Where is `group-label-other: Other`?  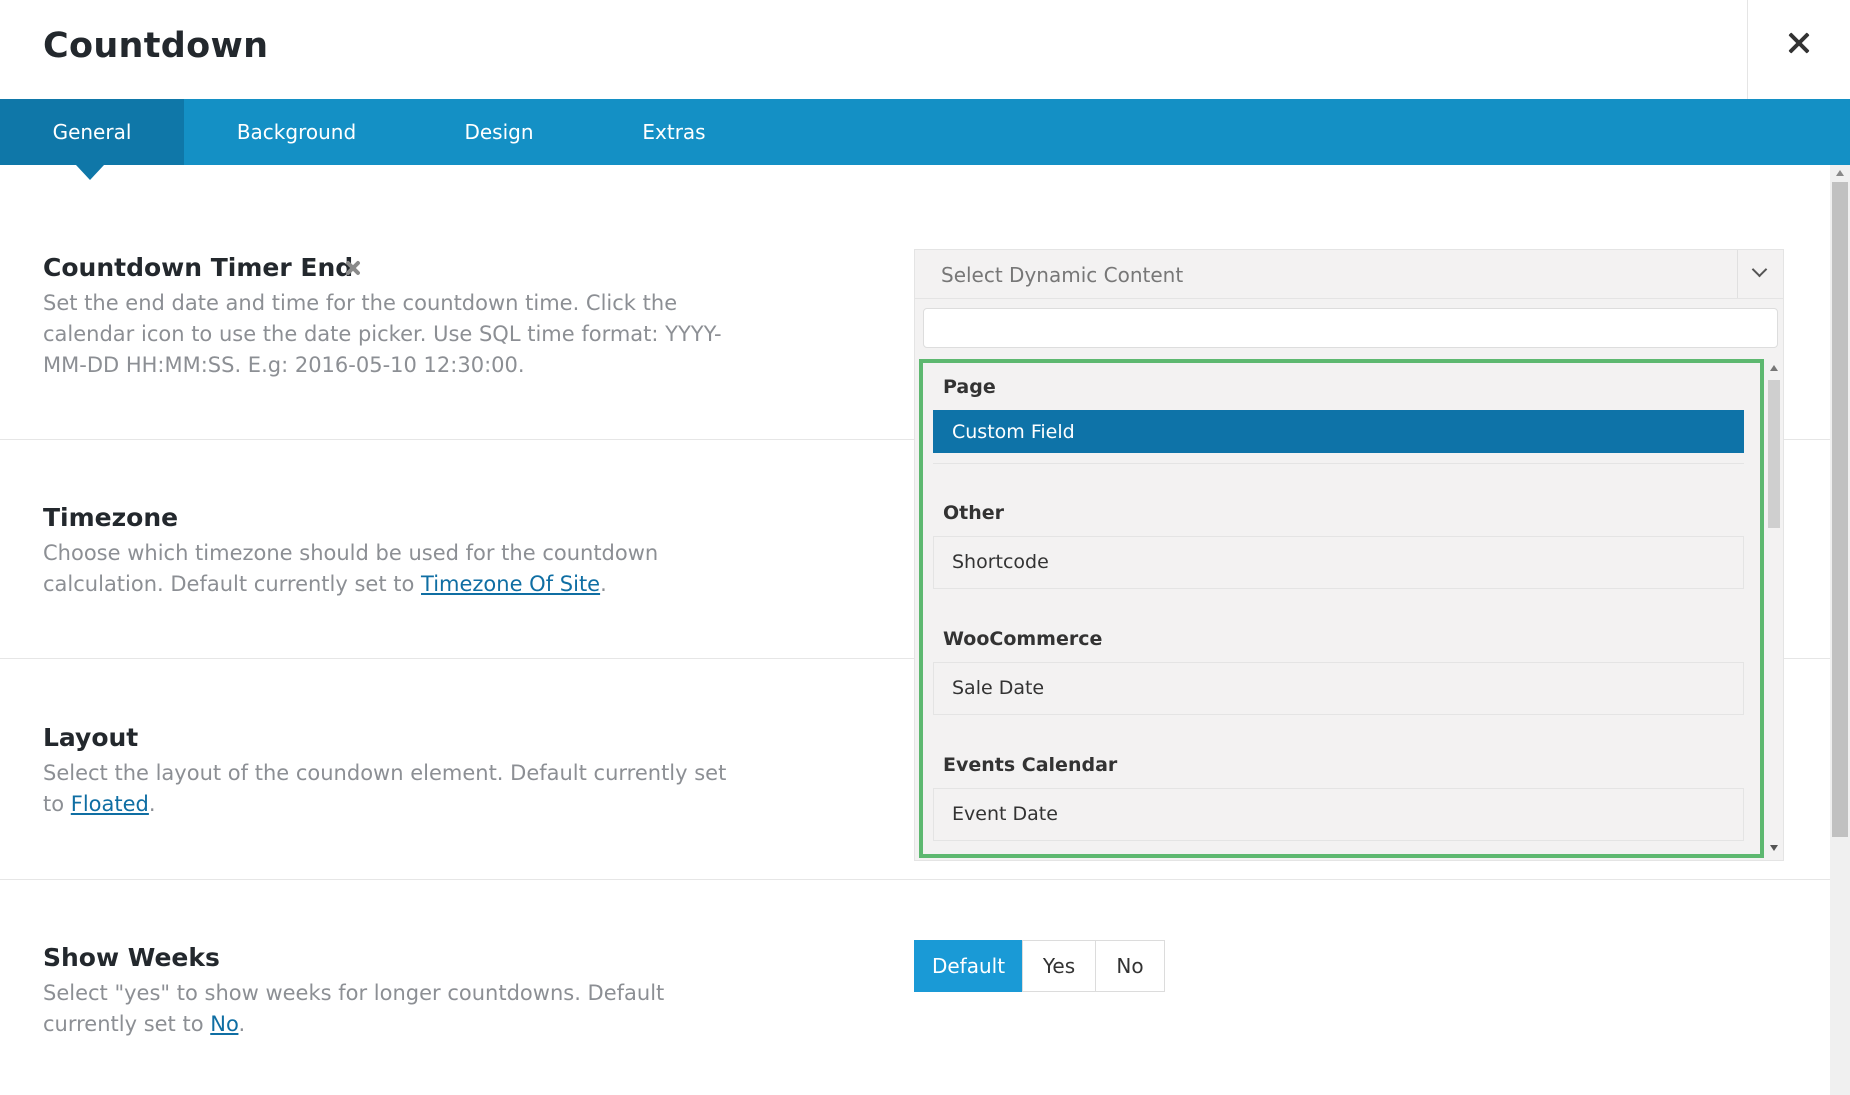
group-label-other: Other is located at coordinates (974, 513).